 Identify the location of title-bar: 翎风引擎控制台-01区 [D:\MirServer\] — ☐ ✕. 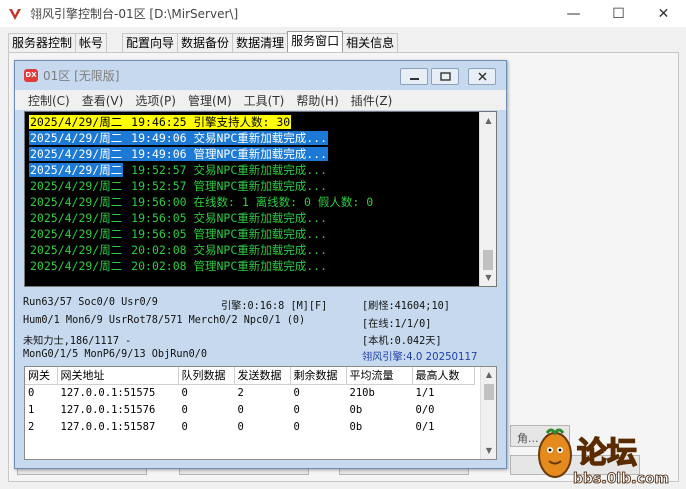
(343, 13).